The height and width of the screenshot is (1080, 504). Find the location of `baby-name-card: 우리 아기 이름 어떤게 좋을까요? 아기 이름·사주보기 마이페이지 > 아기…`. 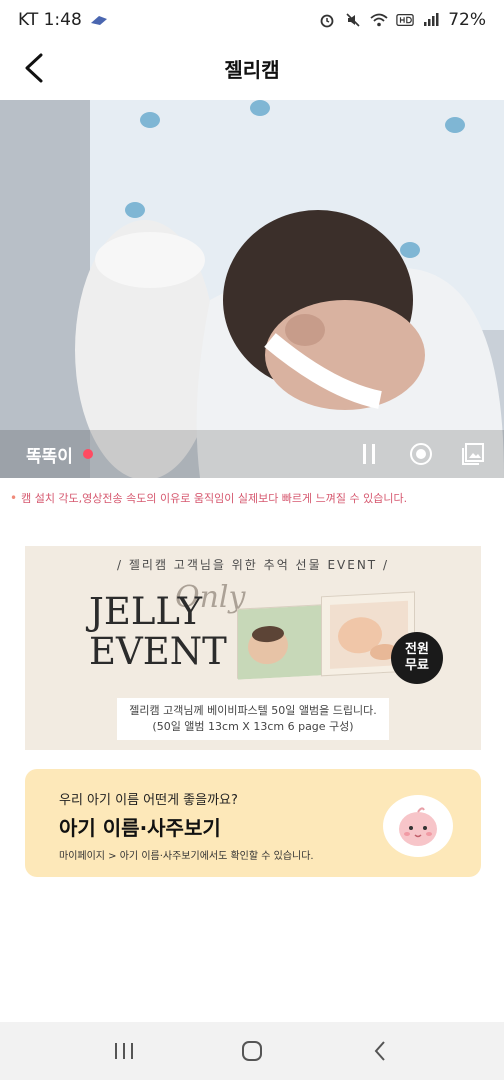

baby-name-card: 우리 아기 이름 어떤게 좋을까요? 아기 이름·사주보기 마이페이지 > 아기… is located at coordinates (253, 823).